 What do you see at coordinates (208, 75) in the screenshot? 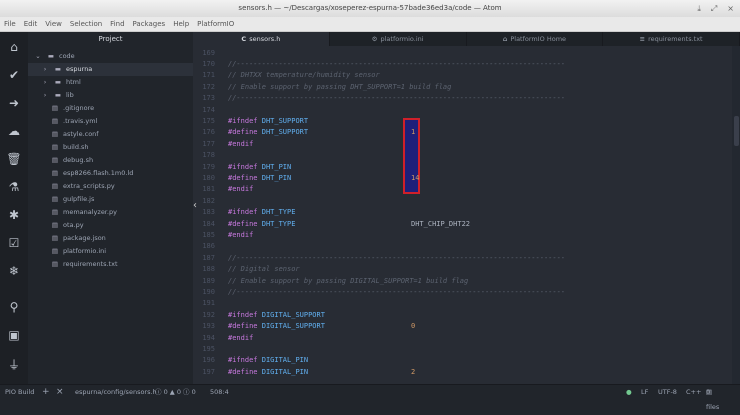
I see `line-number: 171` at bounding box center [208, 75].